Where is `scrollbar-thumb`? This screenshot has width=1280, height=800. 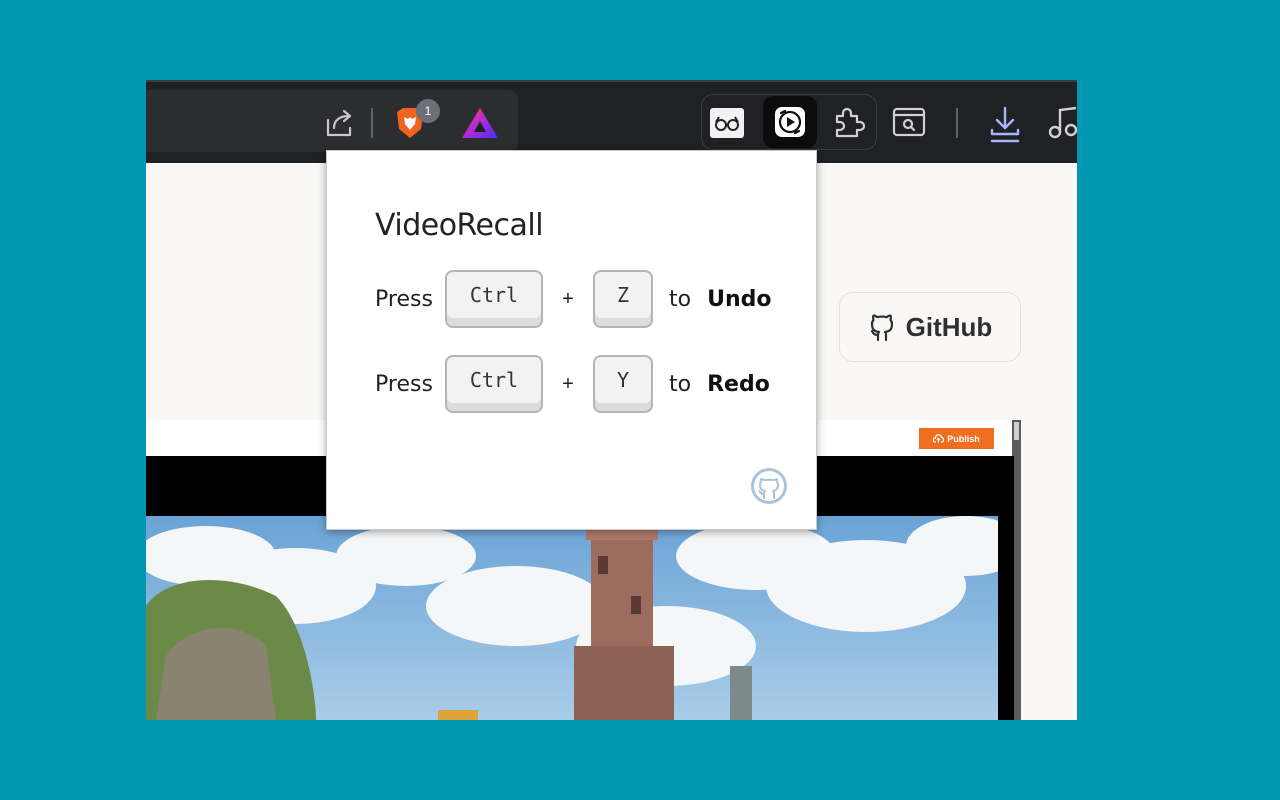
scrollbar-thumb is located at coordinates (1016, 431).